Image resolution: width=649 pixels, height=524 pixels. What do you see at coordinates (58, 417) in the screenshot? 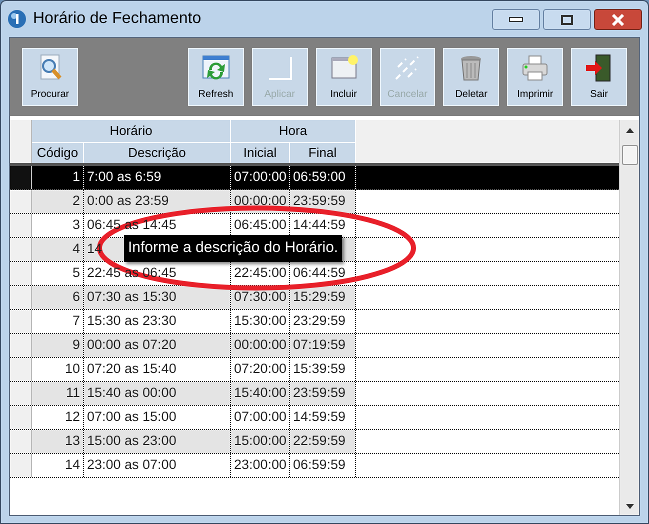
I see `table-cell: 12` at bounding box center [58, 417].